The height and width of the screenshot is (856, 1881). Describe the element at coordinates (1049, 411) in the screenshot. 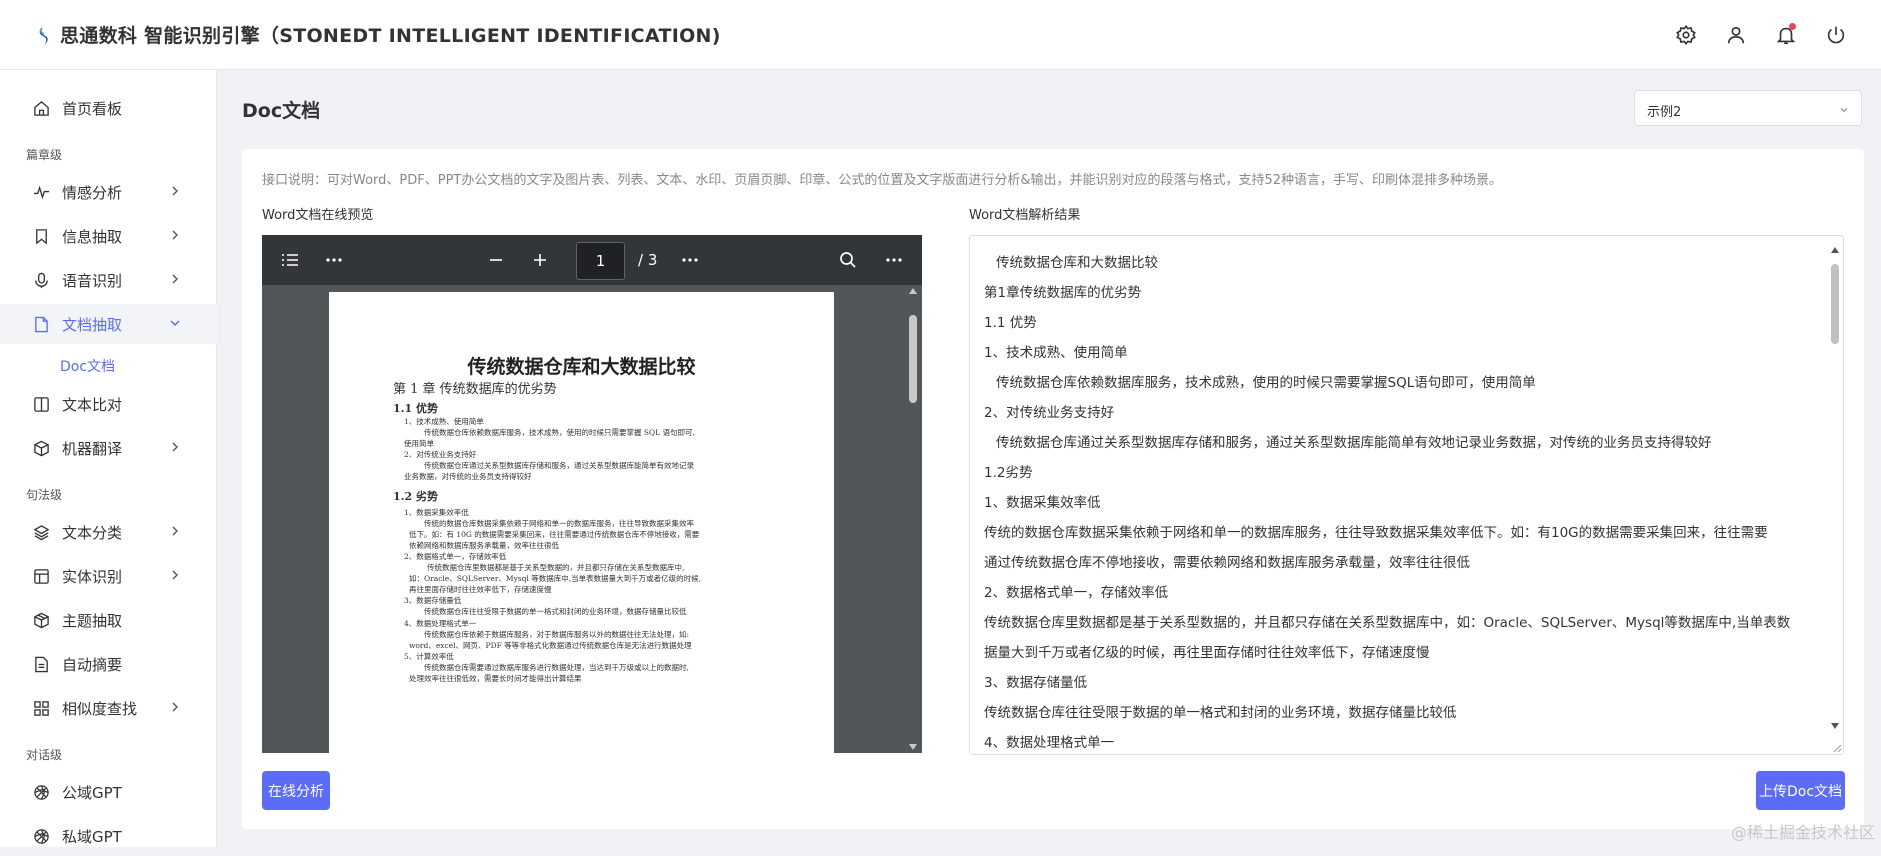

I see `result-text-line: 2、对传统业务支持好` at that location.